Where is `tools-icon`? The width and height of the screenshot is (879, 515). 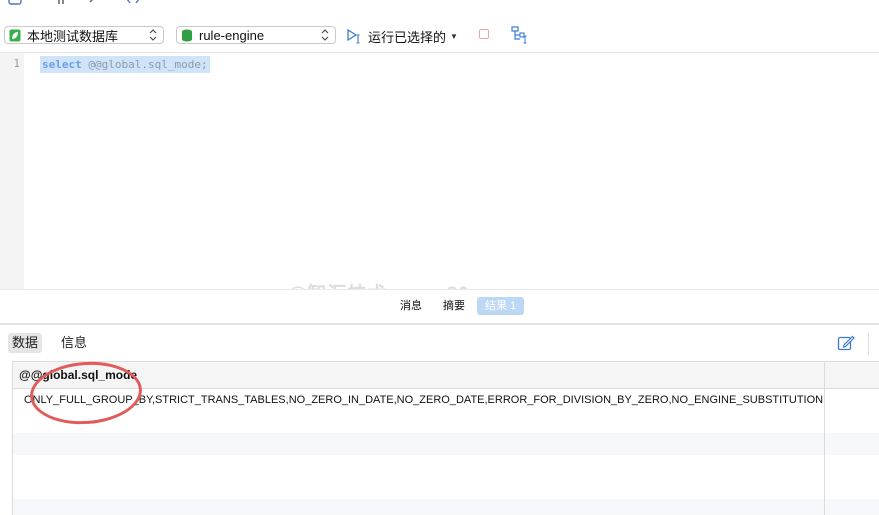 tools-icon is located at coordinates (95, 3).